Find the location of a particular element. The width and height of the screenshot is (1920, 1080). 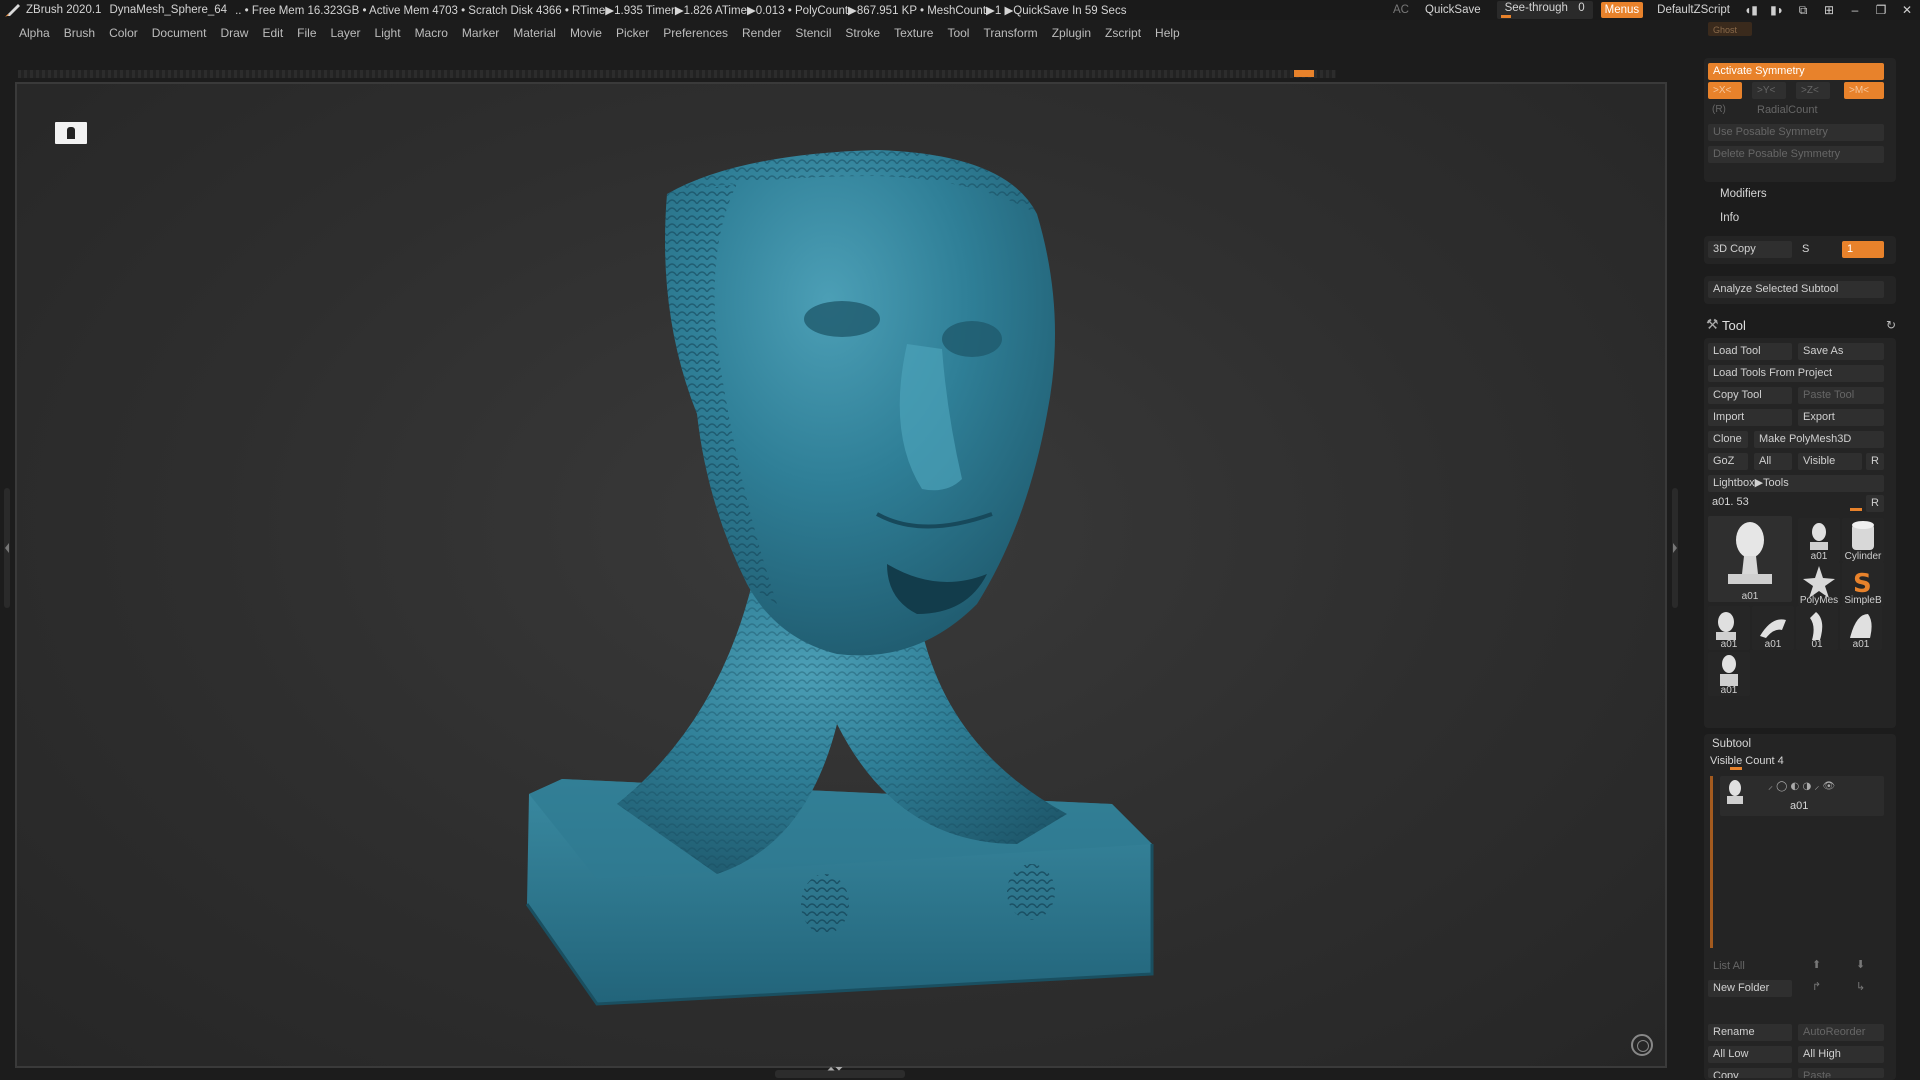

restore-icon: ❐ is located at coordinates (1881, 10).